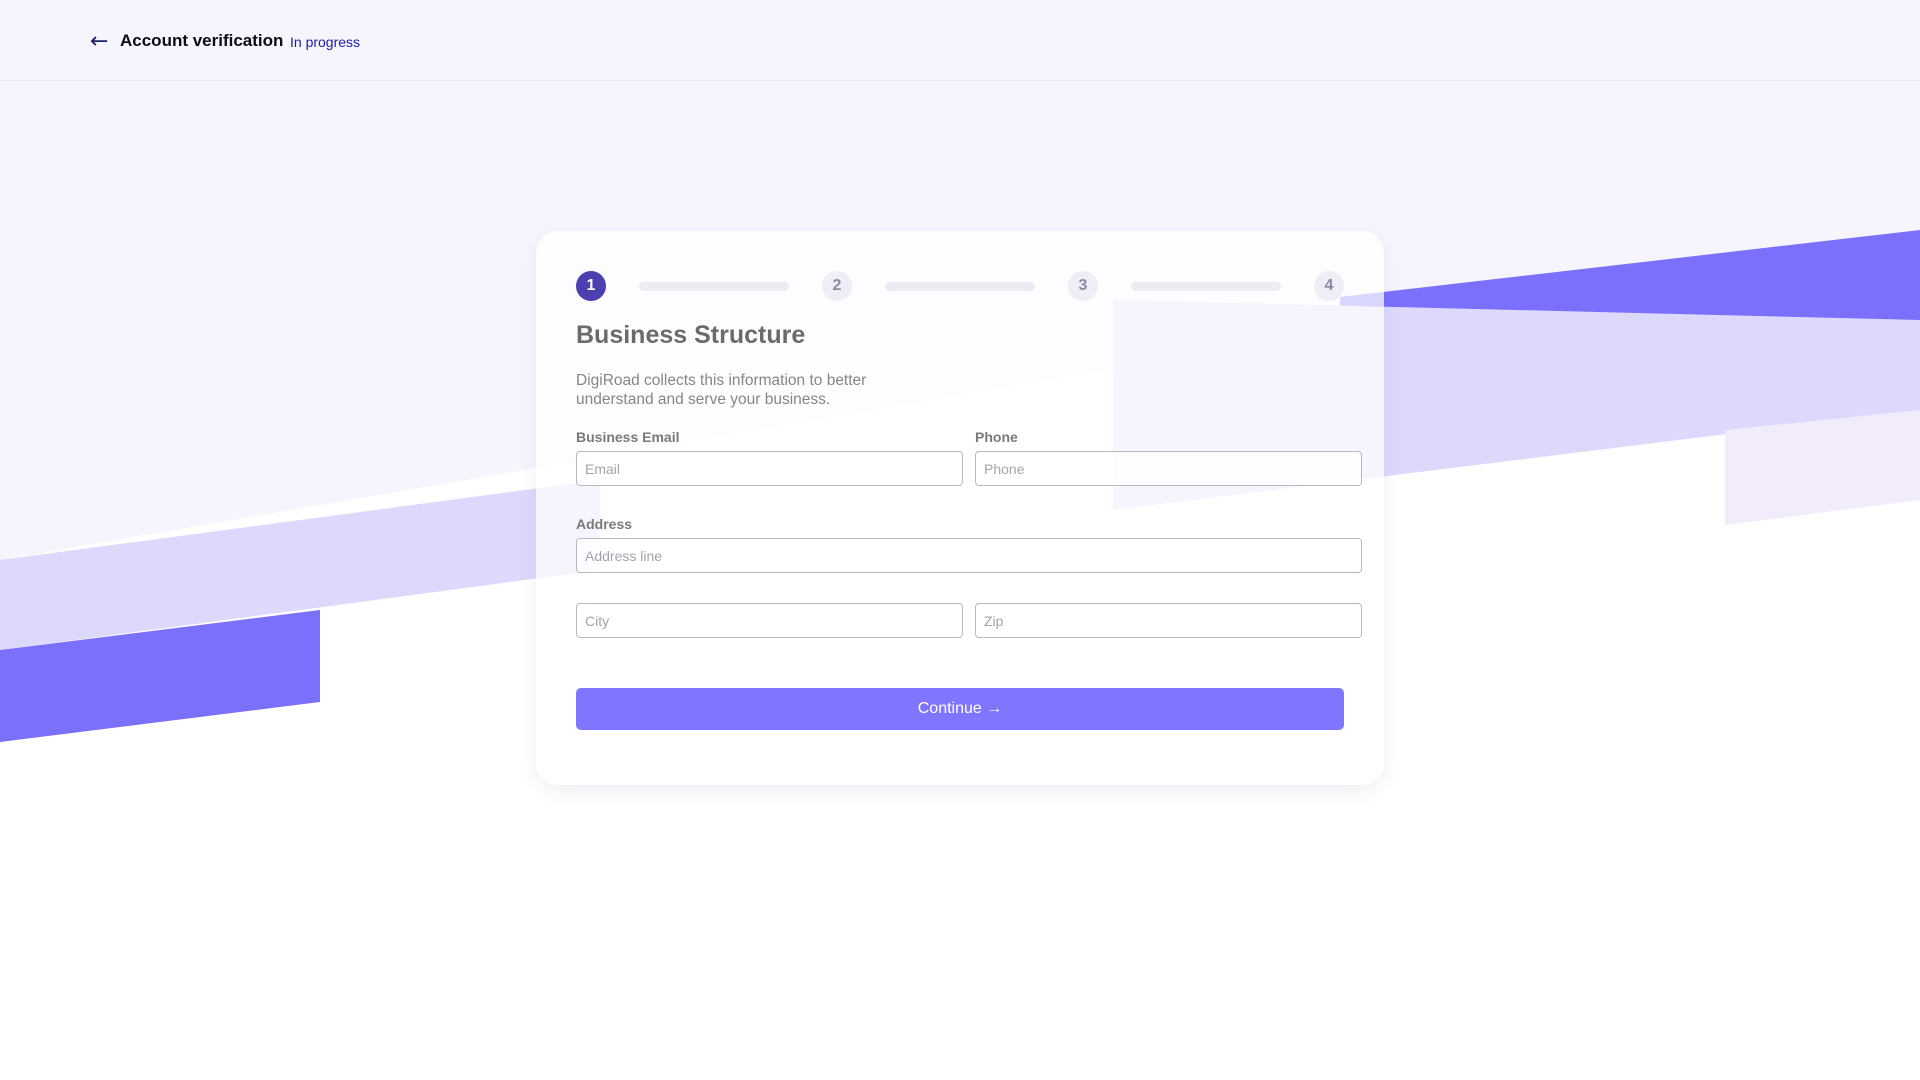  I want to click on step-4-indicator: 4, so click(1329, 286).